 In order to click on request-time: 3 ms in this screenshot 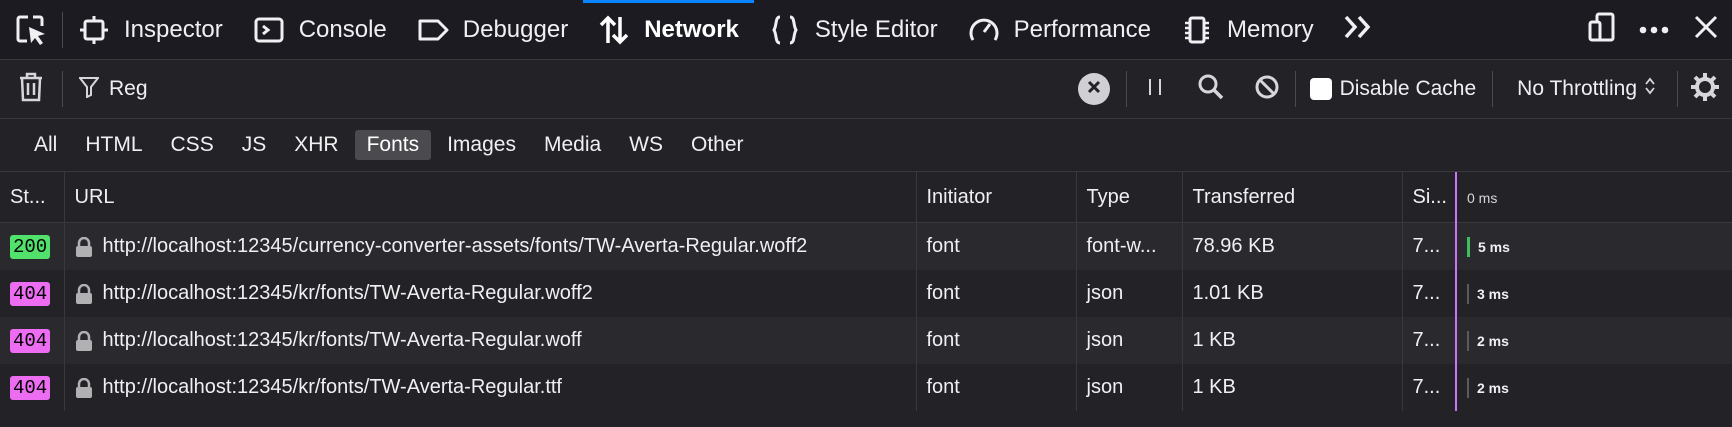, I will do `click(1493, 293)`.